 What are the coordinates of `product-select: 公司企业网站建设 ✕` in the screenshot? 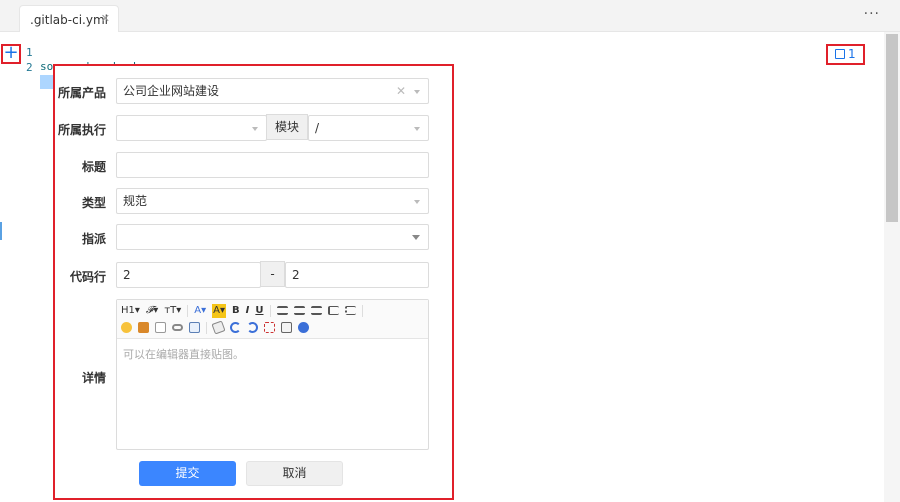 It's located at (272, 91).